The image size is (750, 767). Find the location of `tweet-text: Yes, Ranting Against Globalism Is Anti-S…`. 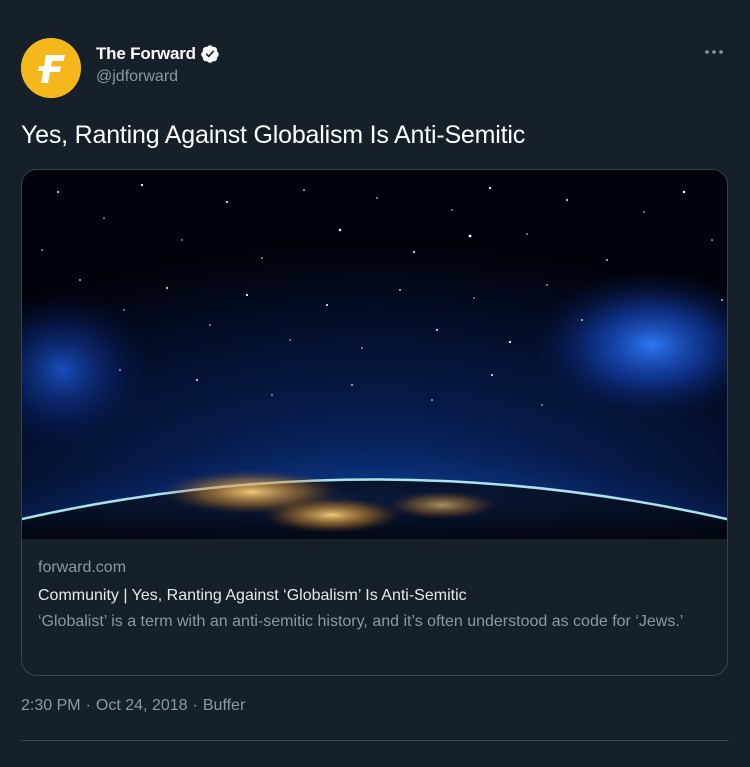

tweet-text: Yes, Ranting Against Globalism Is Anti-S… is located at coordinates (273, 135).